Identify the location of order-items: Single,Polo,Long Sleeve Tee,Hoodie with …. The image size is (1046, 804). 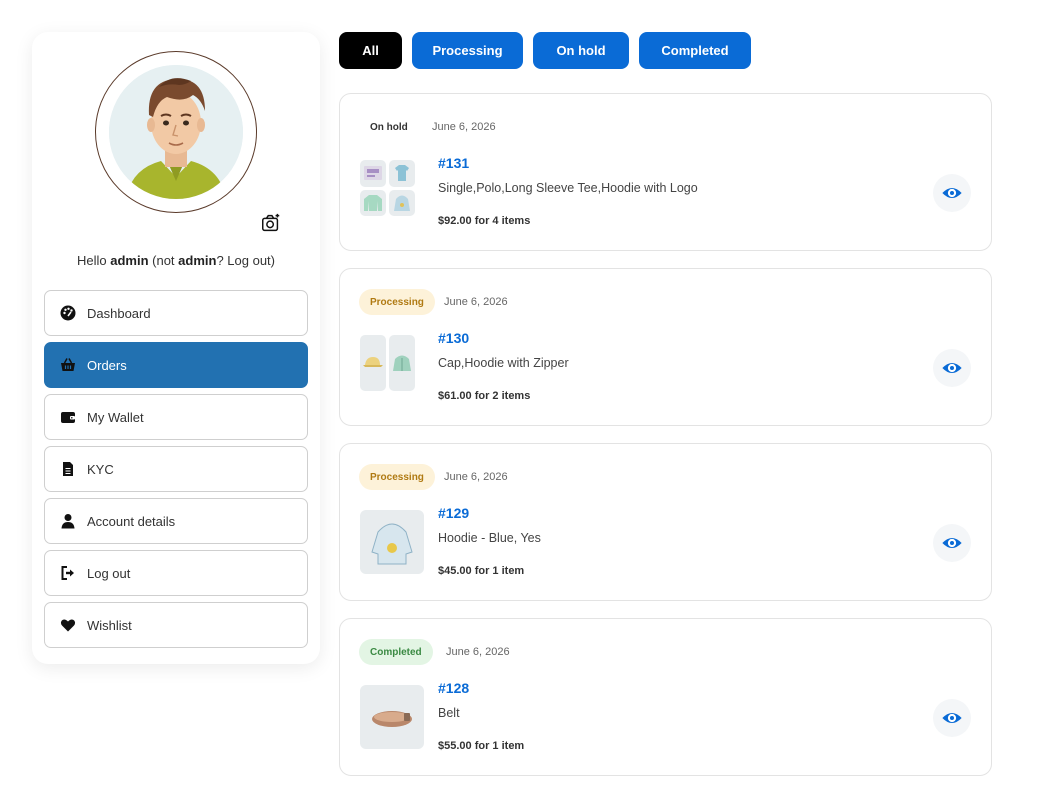
(568, 188).